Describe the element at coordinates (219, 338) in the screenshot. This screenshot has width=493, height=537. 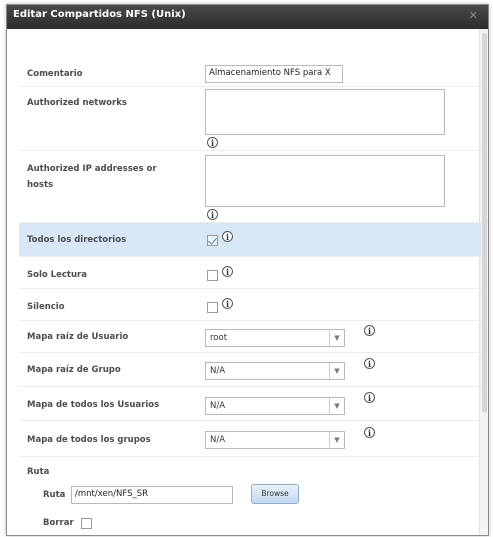
I see `maproot-user-value: root` at that location.